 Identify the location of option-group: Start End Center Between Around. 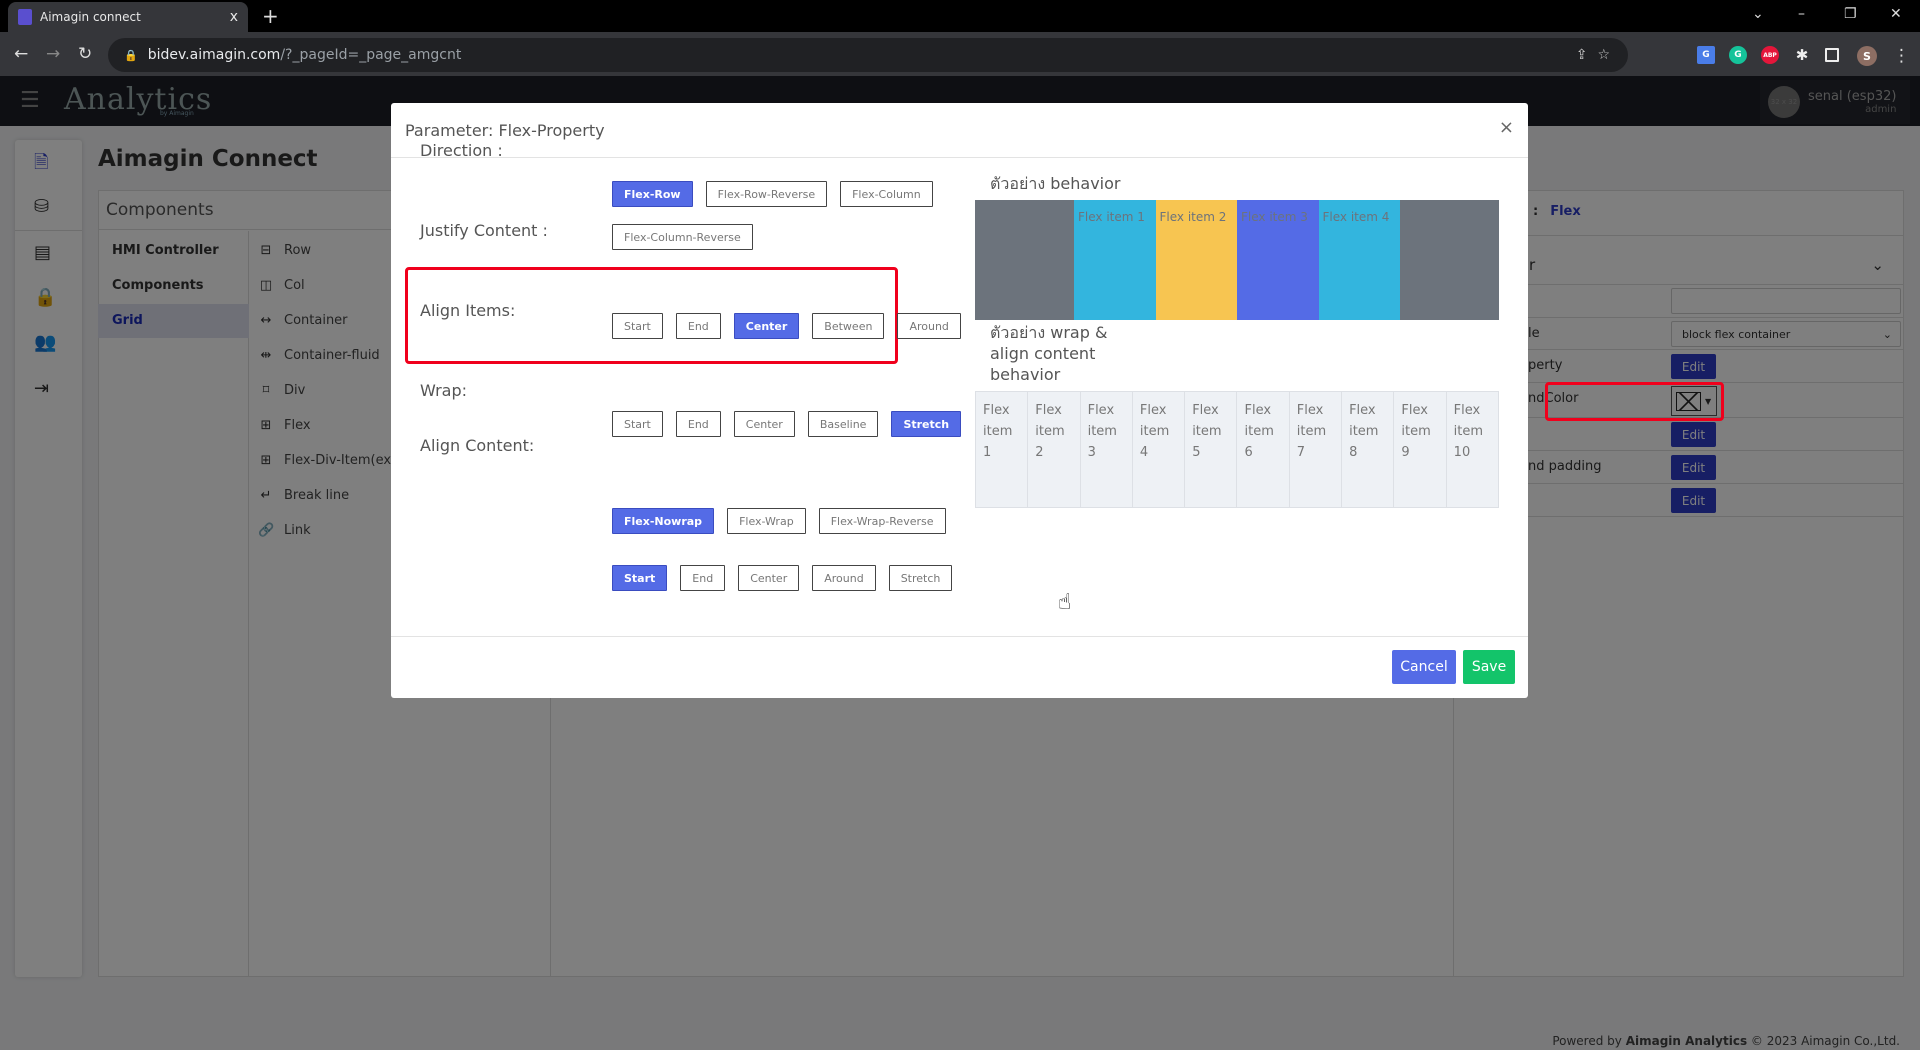
(792, 326).